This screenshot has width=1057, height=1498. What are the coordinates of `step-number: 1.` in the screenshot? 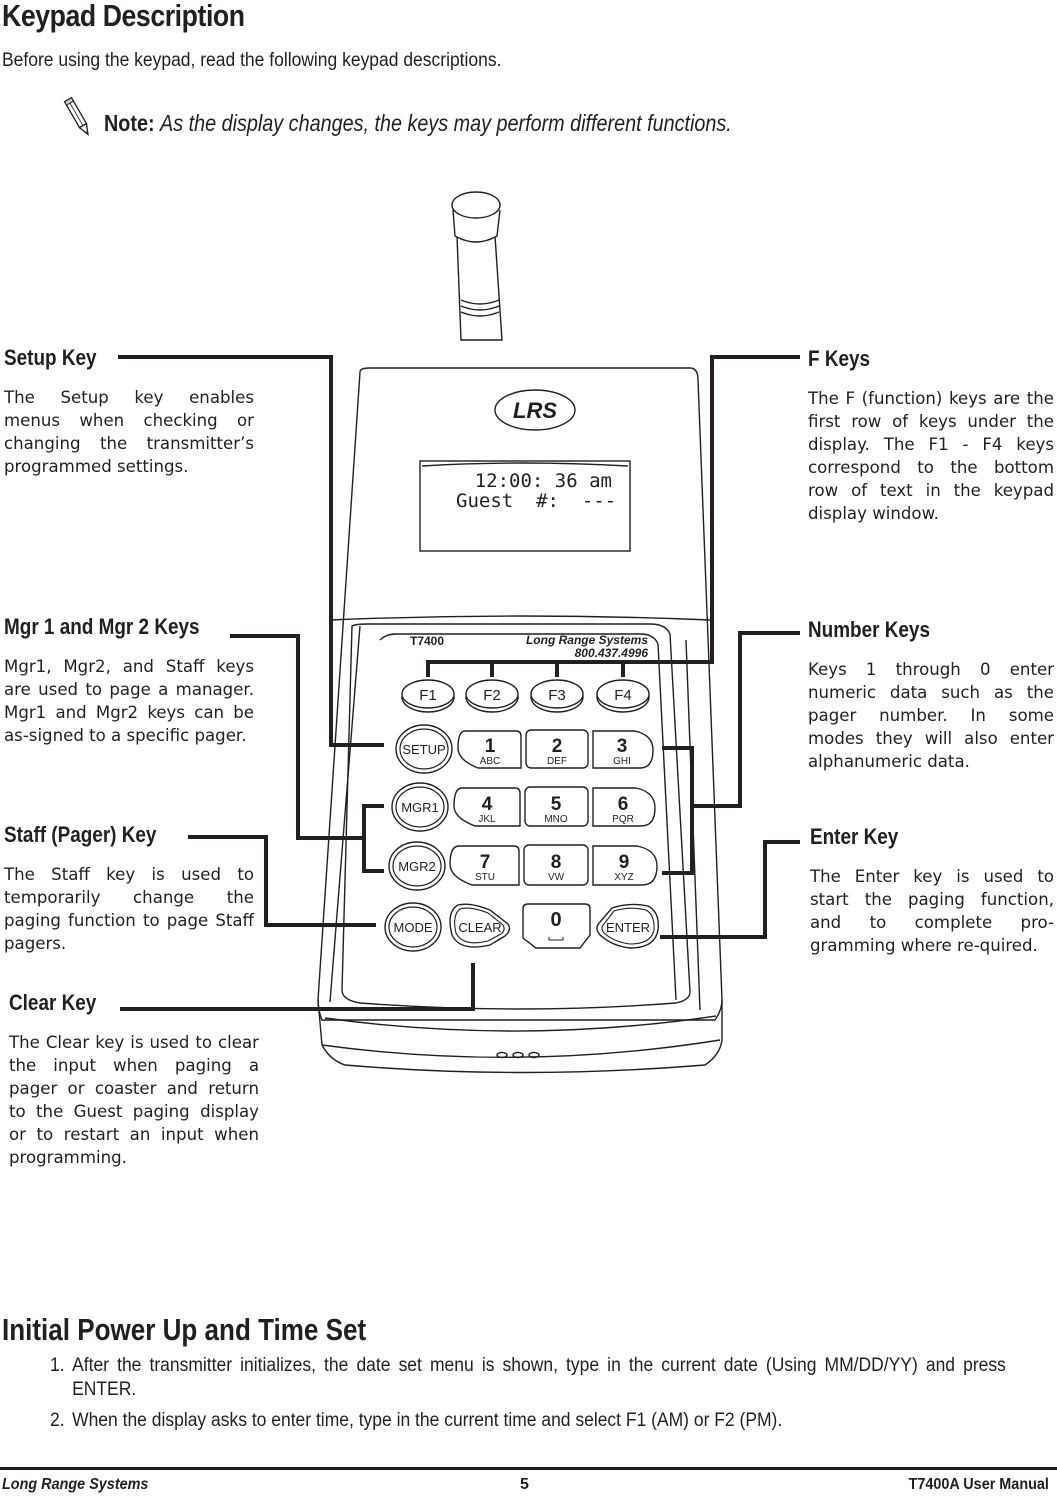 It's located at (57, 1365).